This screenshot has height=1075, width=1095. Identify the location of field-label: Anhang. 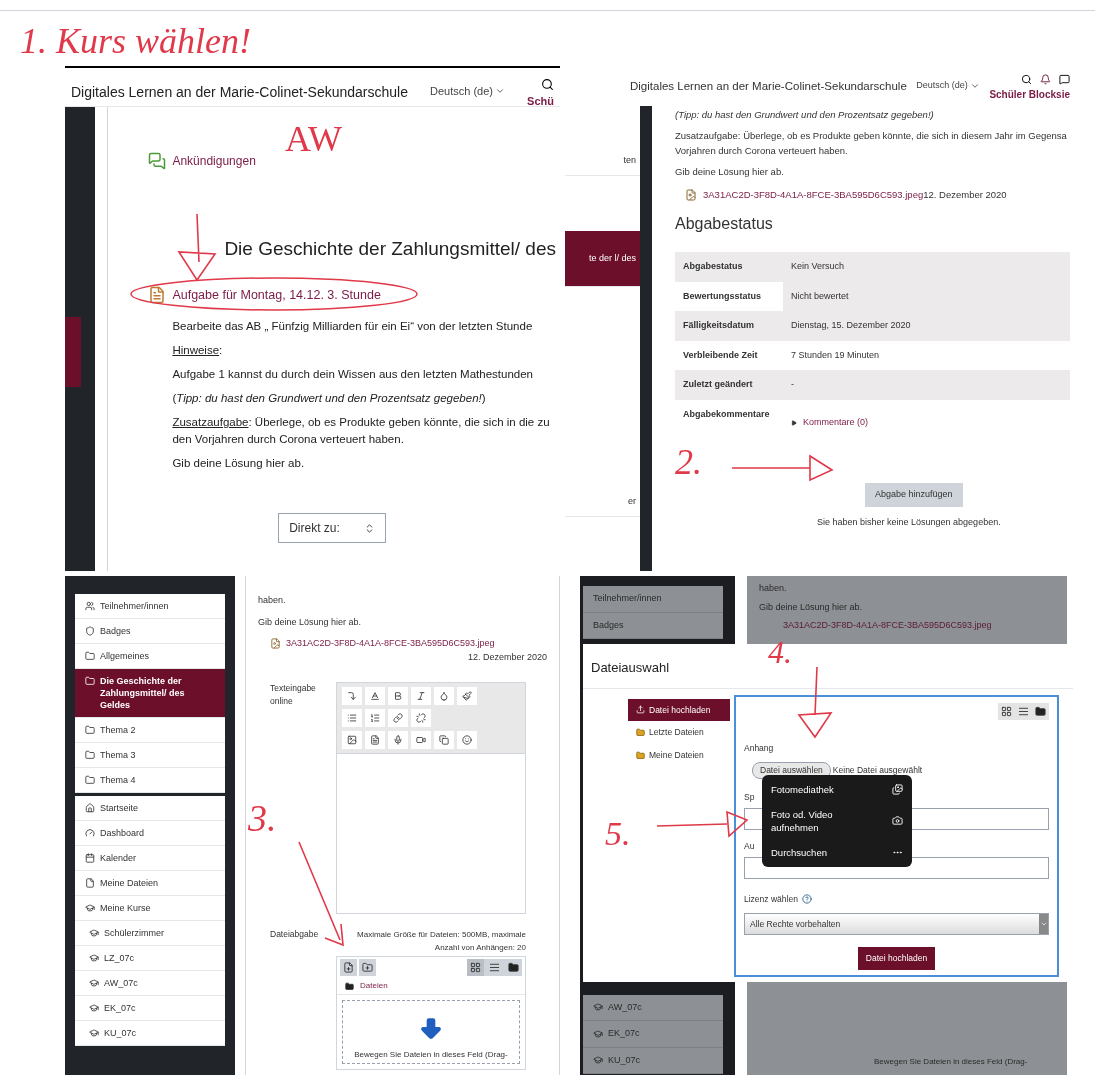
(759, 748).